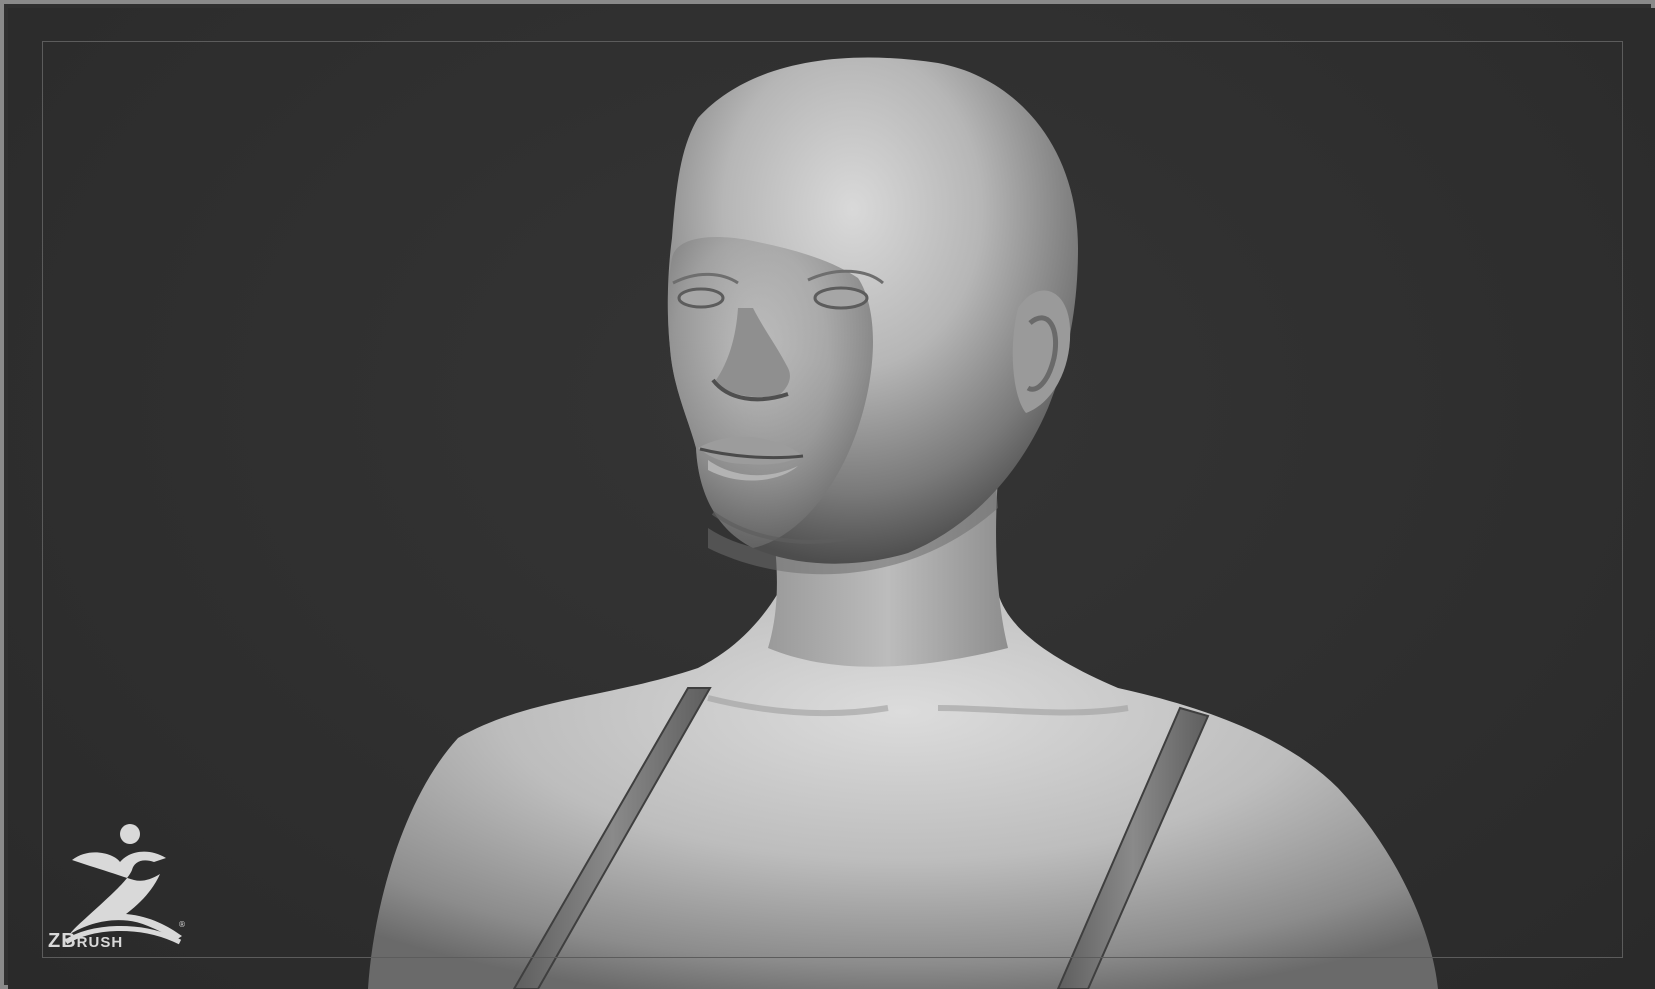  I want to click on left-eye-shape, so click(701, 298).